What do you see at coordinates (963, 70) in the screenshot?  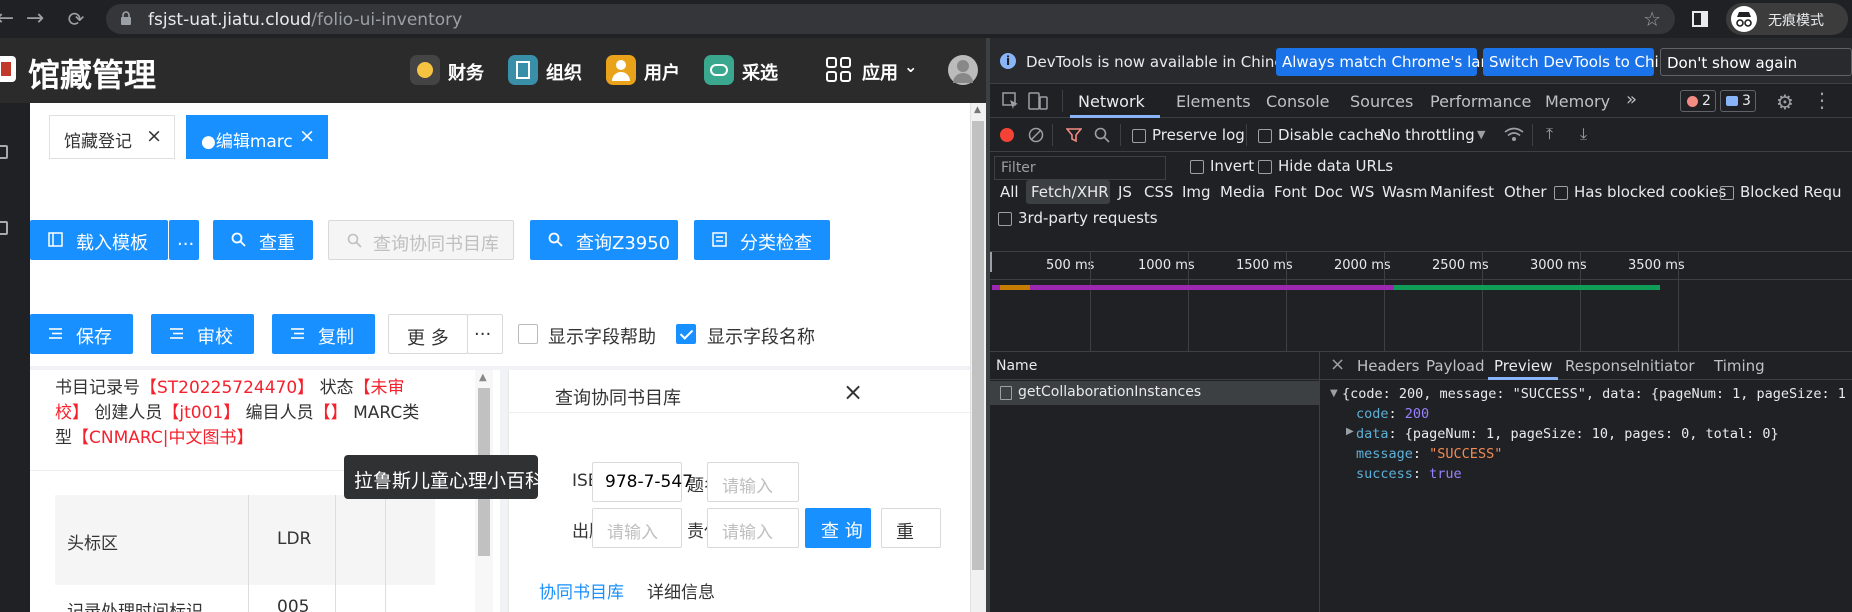 I see `avatar` at bounding box center [963, 70].